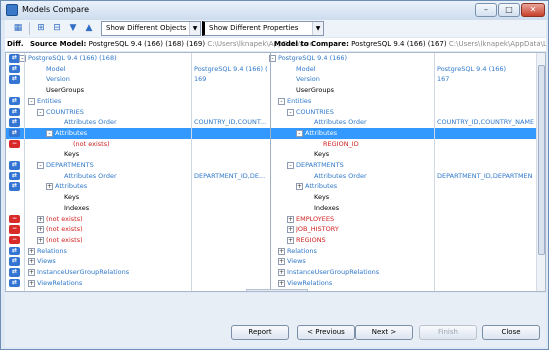 The width and height of the screenshot is (549, 350). I want to click on objects-filter-select: Show Different Objects ▼, so click(151, 28).